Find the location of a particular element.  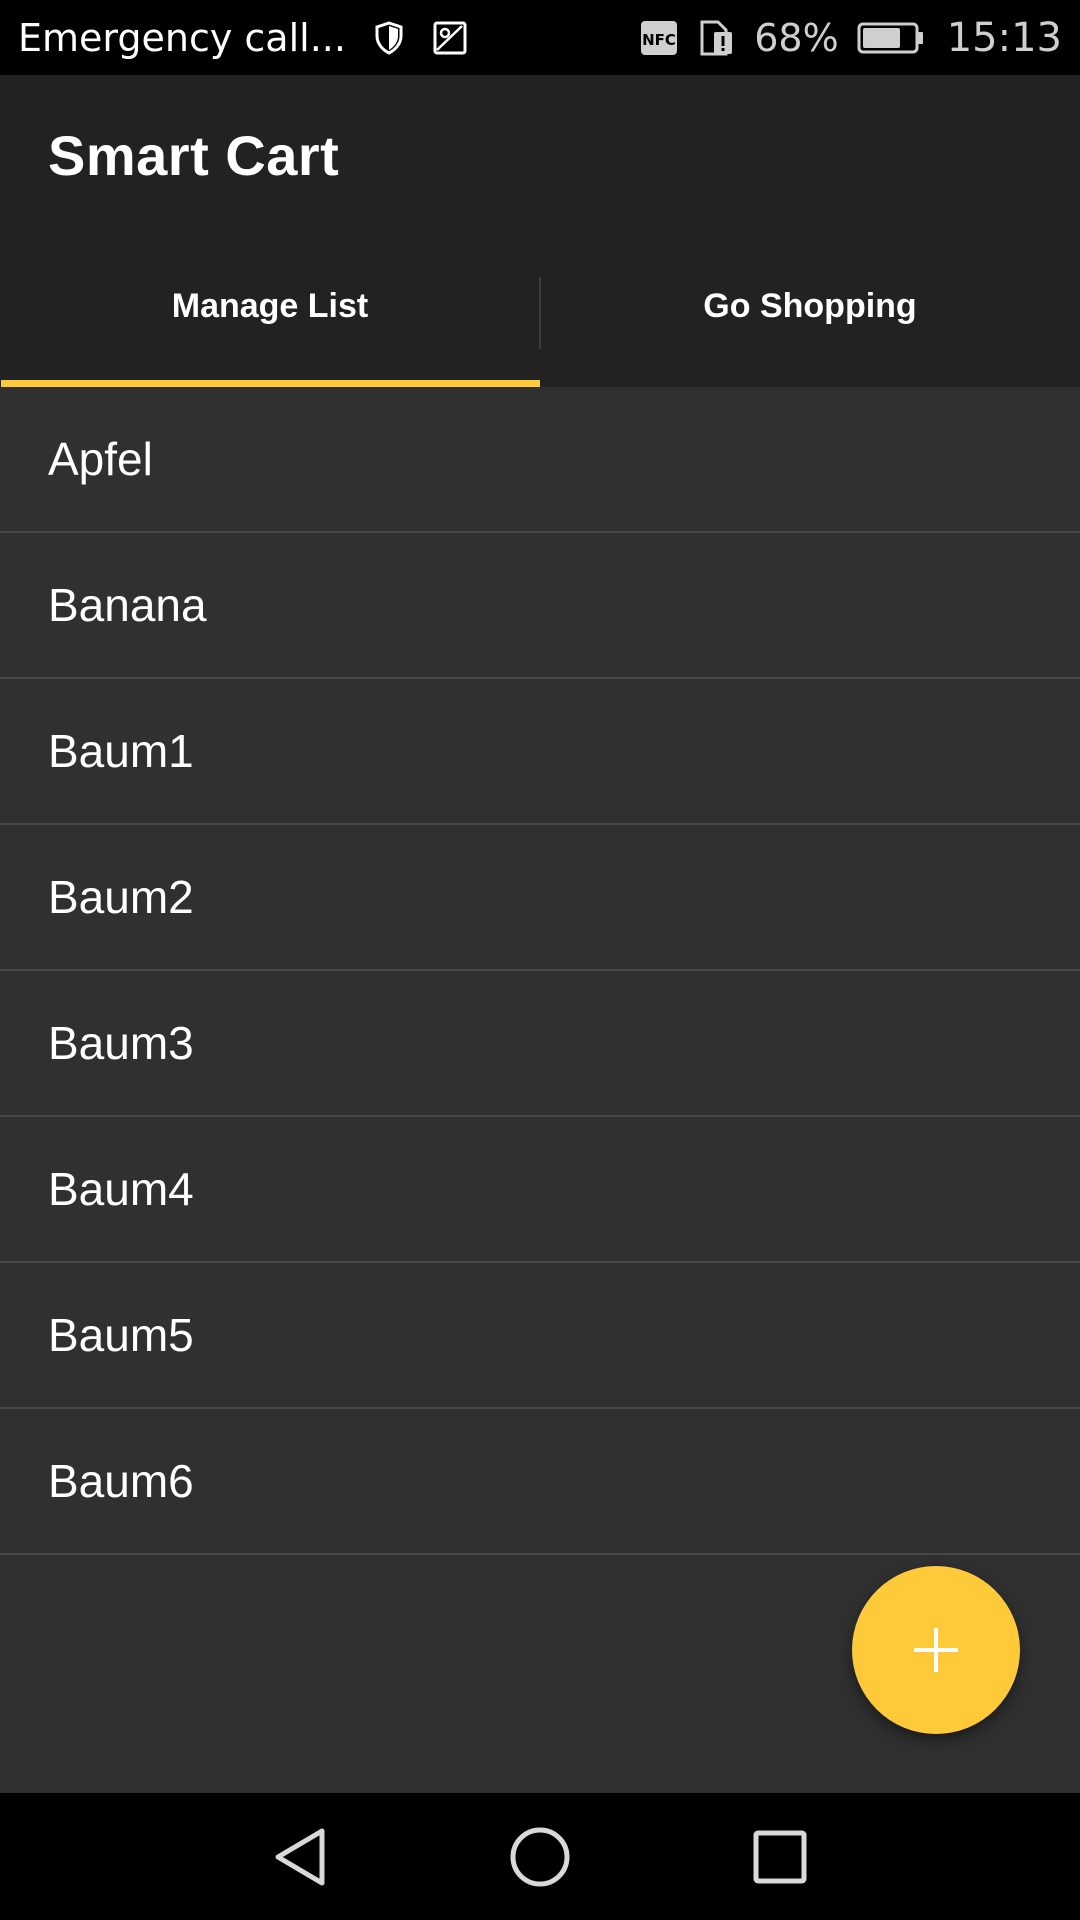

list-item-label: Baum6 is located at coordinates (121, 1481).